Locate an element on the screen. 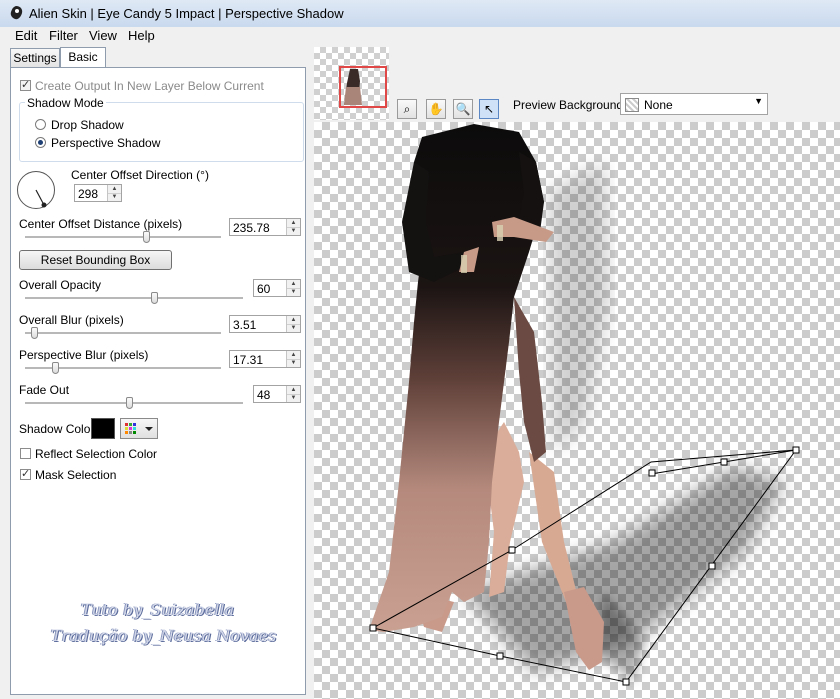 This screenshot has width=840, height=699. center-offset-distance-label: Center Offset Distance (pixels) is located at coordinates (101, 224).